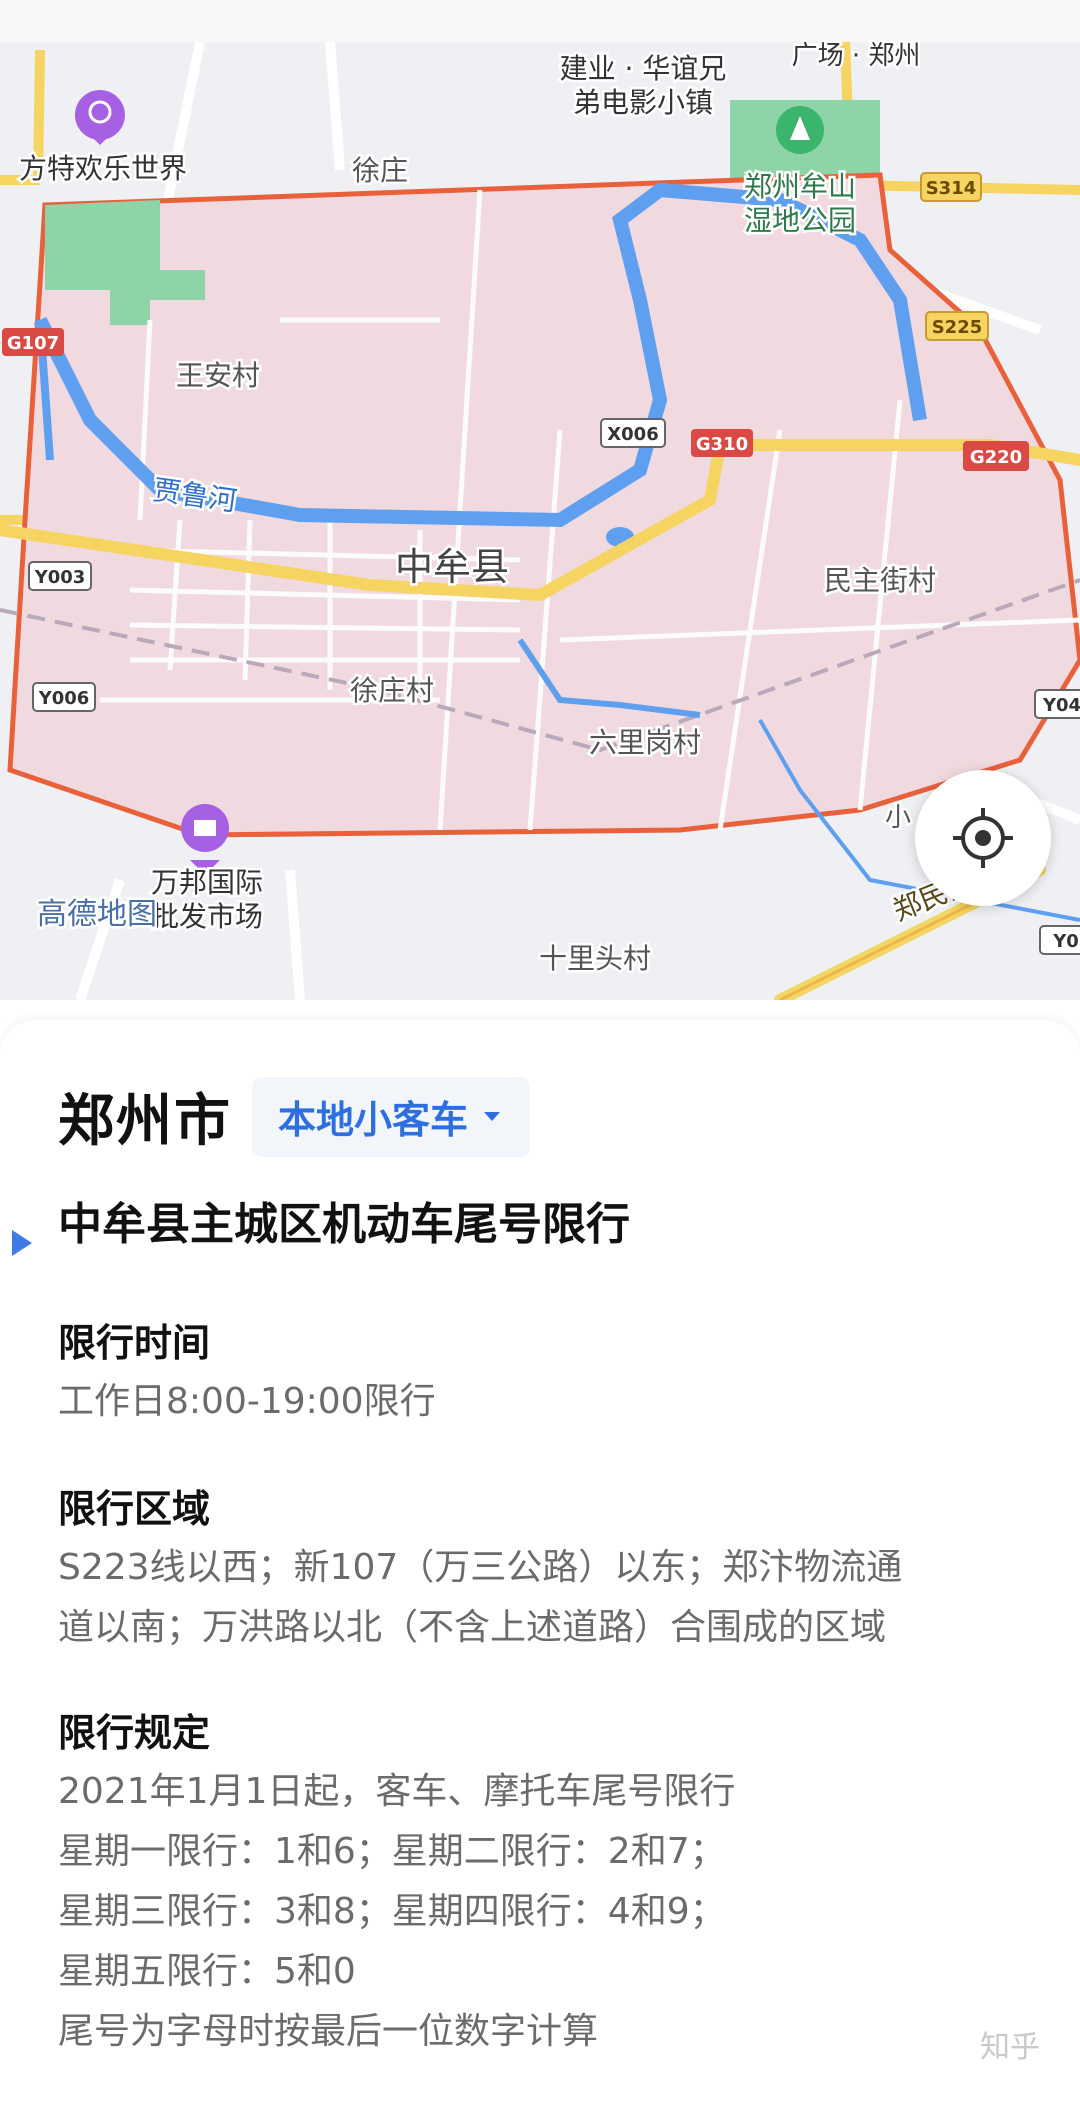  I want to click on section-text-time: 工作日8:00-19:00限行, so click(538, 1402).